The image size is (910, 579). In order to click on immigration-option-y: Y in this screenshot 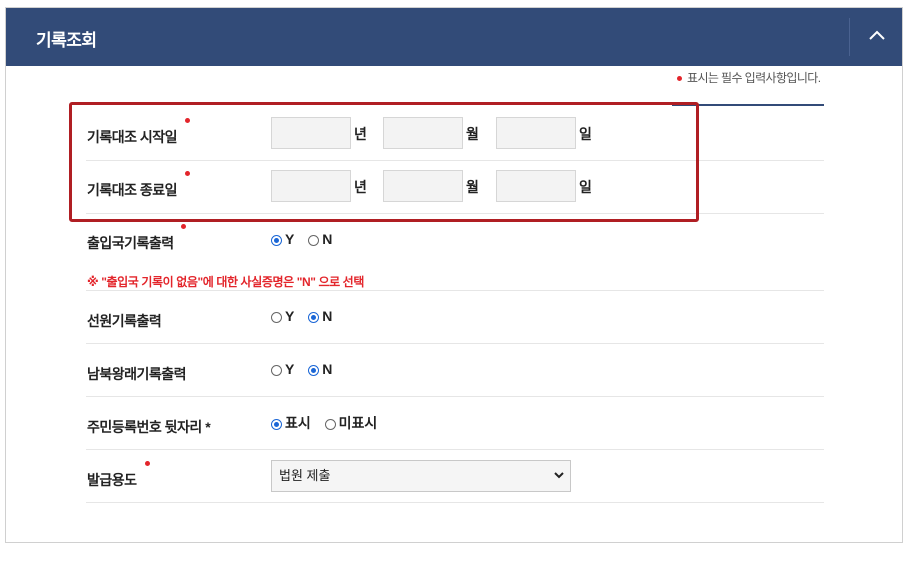, I will do `click(282, 239)`.